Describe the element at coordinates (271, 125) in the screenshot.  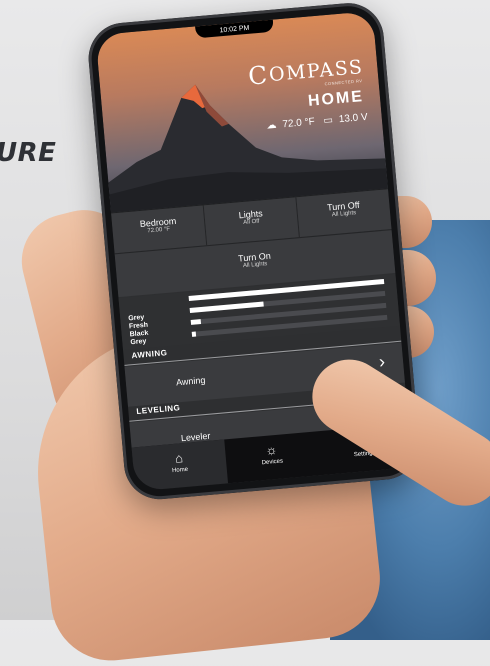
I see `partly-sunny-icon: ☁︎` at that location.